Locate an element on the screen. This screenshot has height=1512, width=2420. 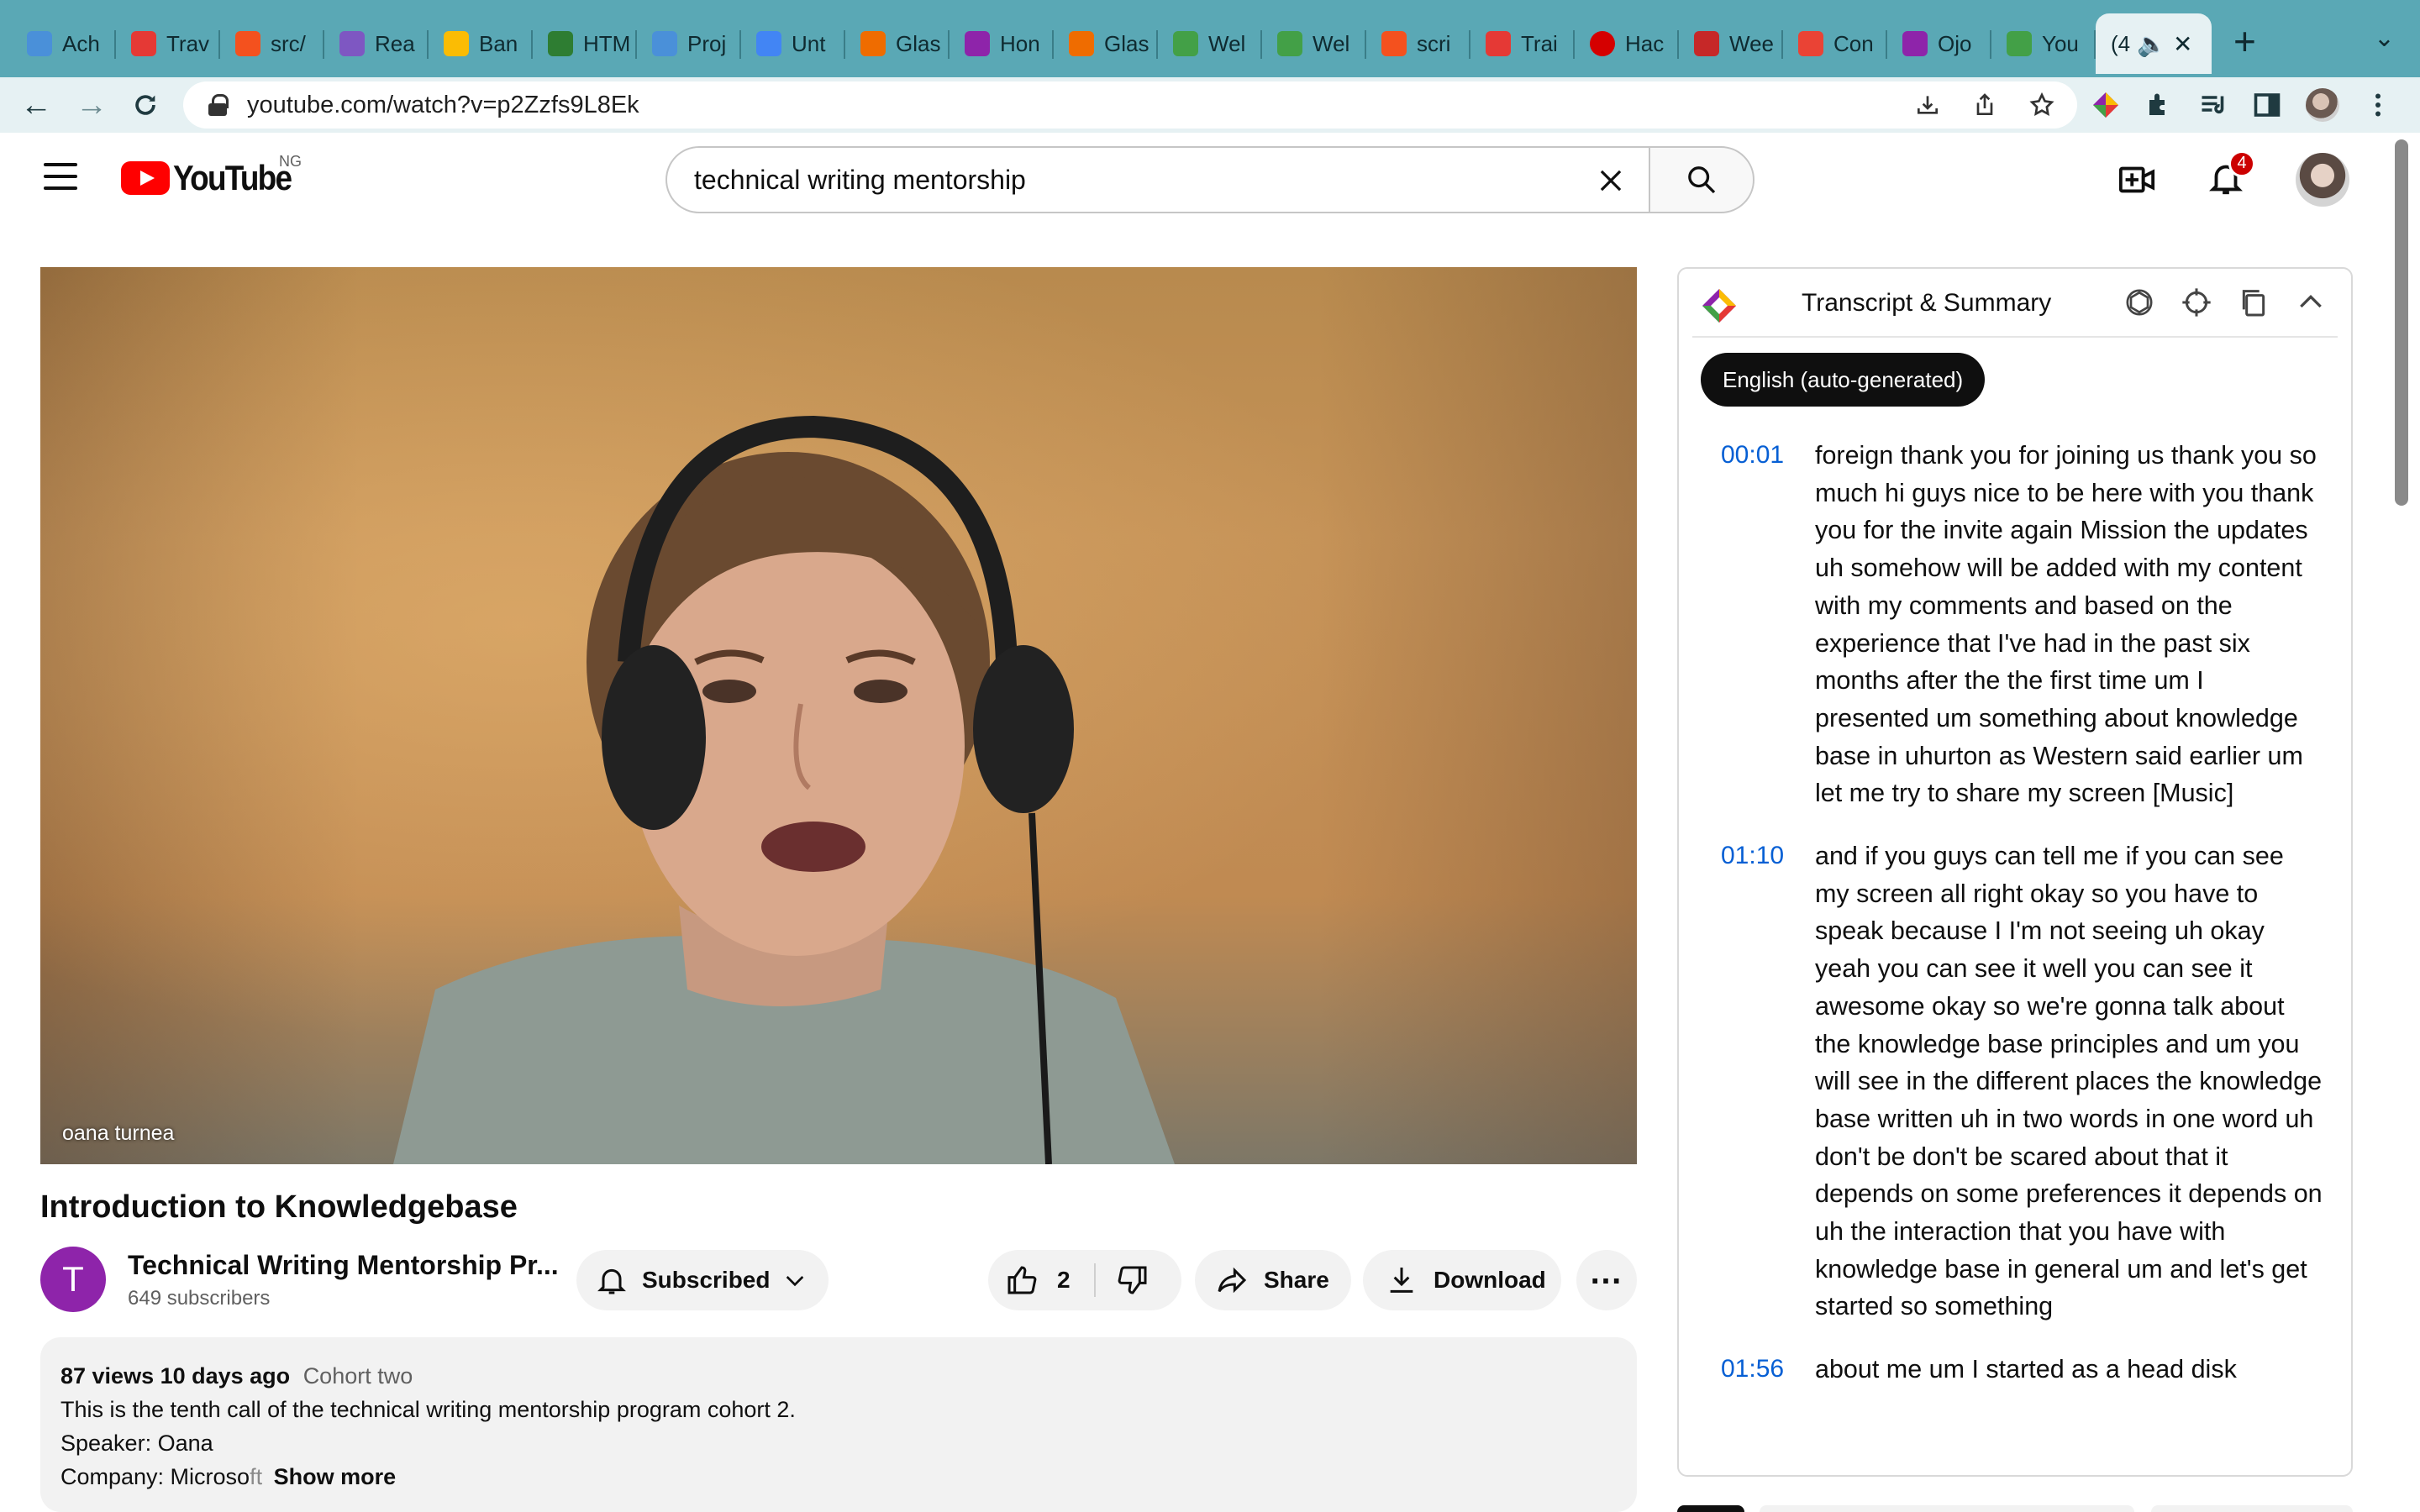
browser-tab: scri is located at coordinates (1418, 43).